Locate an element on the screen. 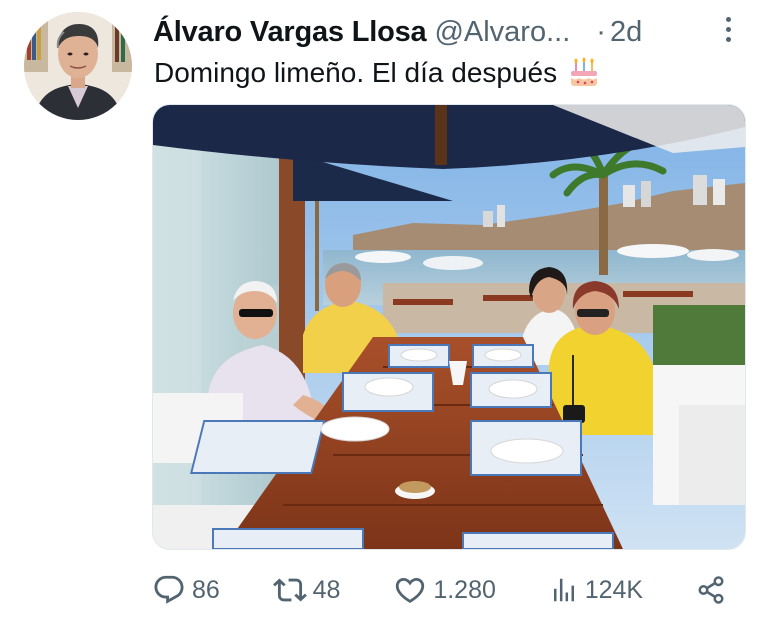 The height and width of the screenshot is (630, 768). author-avatar is located at coordinates (78, 66).